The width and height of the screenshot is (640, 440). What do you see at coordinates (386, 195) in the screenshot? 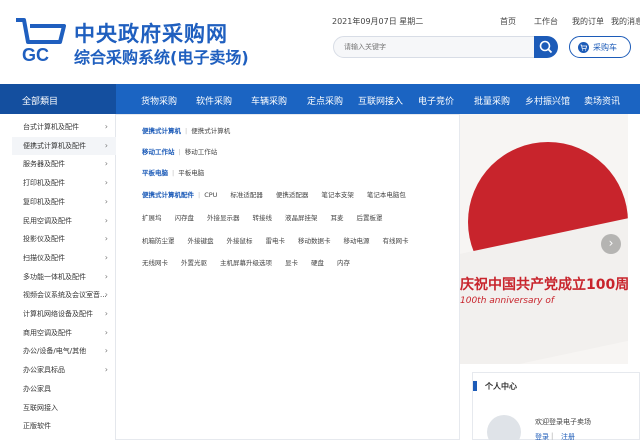
I see `flyout-link: 笔记本电脑包` at bounding box center [386, 195].